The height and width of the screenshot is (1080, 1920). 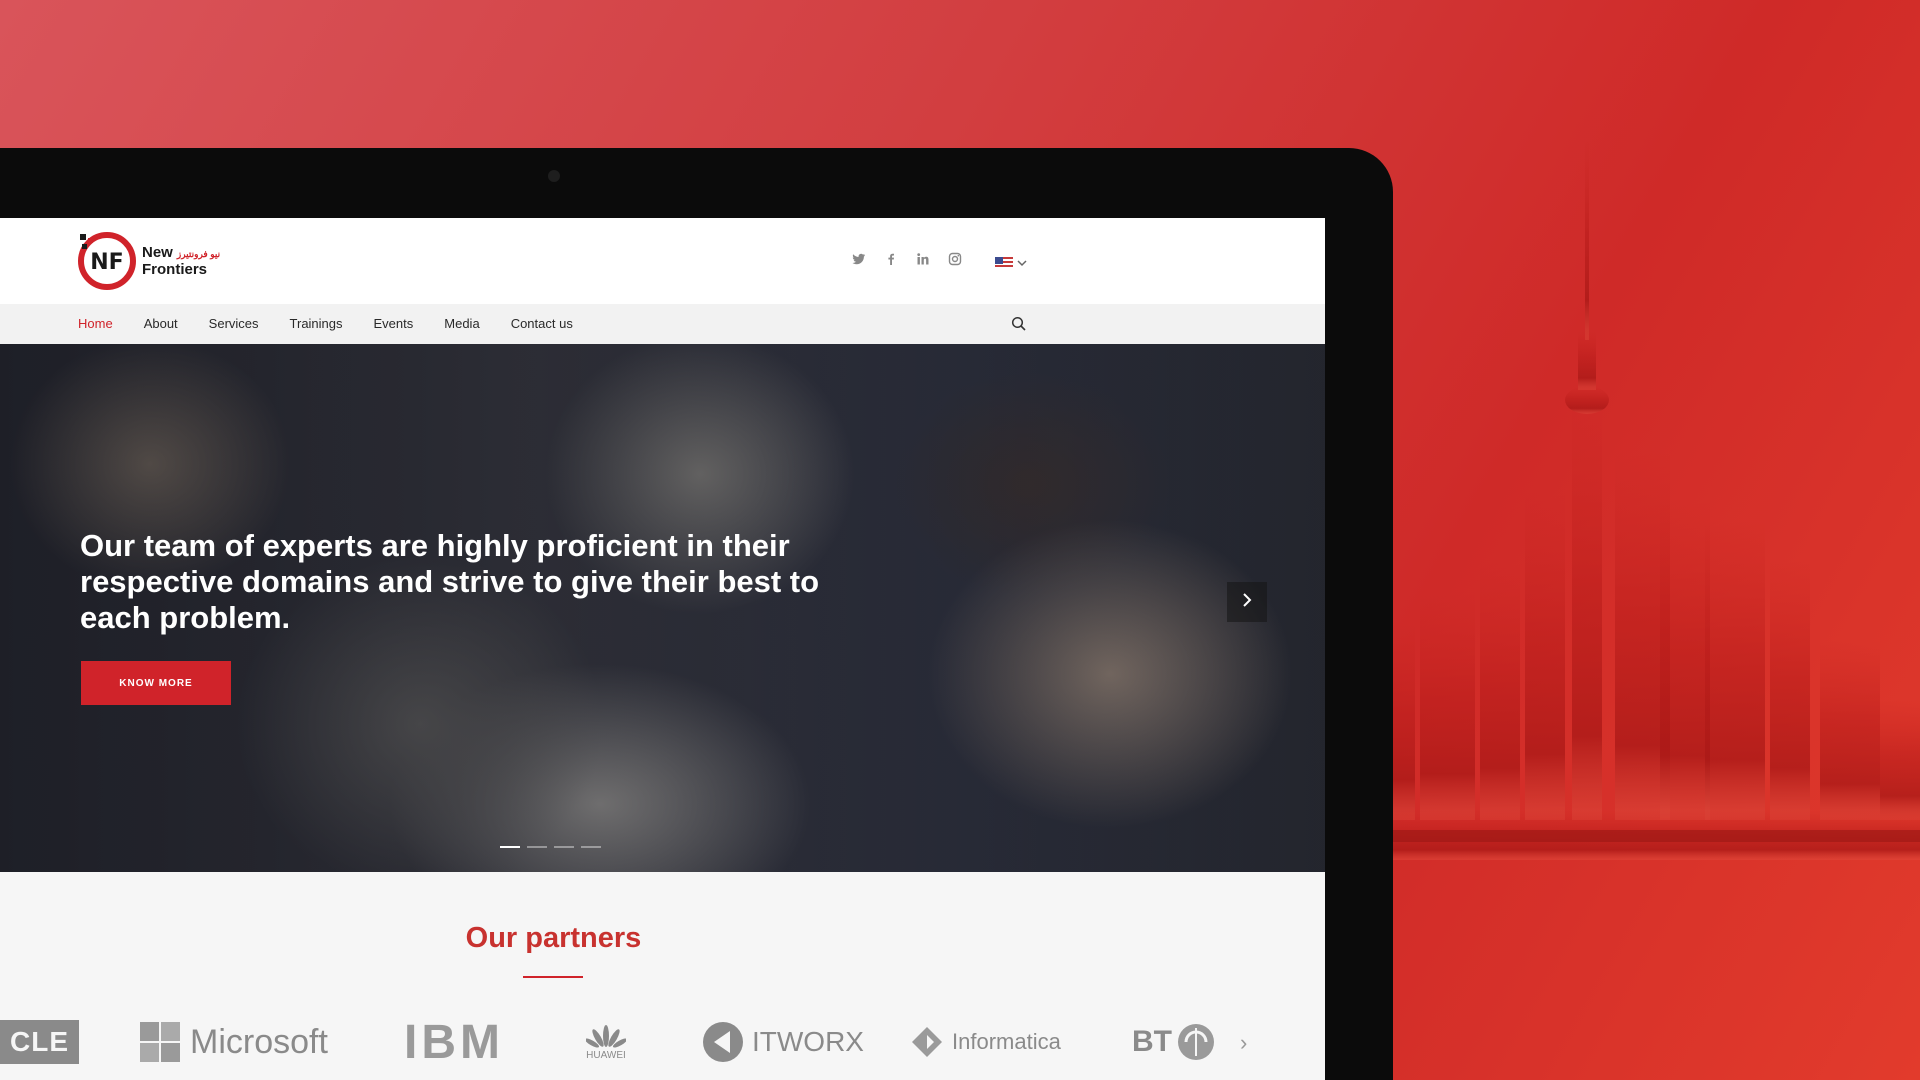 I want to click on nav-item-events: Events, so click(x=394, y=324).